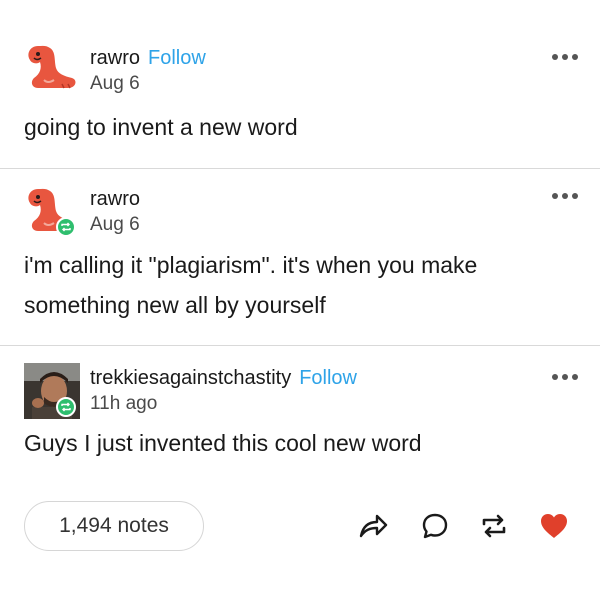  I want to click on post-text: Guys I just invented this cool new word, so click(223, 443).